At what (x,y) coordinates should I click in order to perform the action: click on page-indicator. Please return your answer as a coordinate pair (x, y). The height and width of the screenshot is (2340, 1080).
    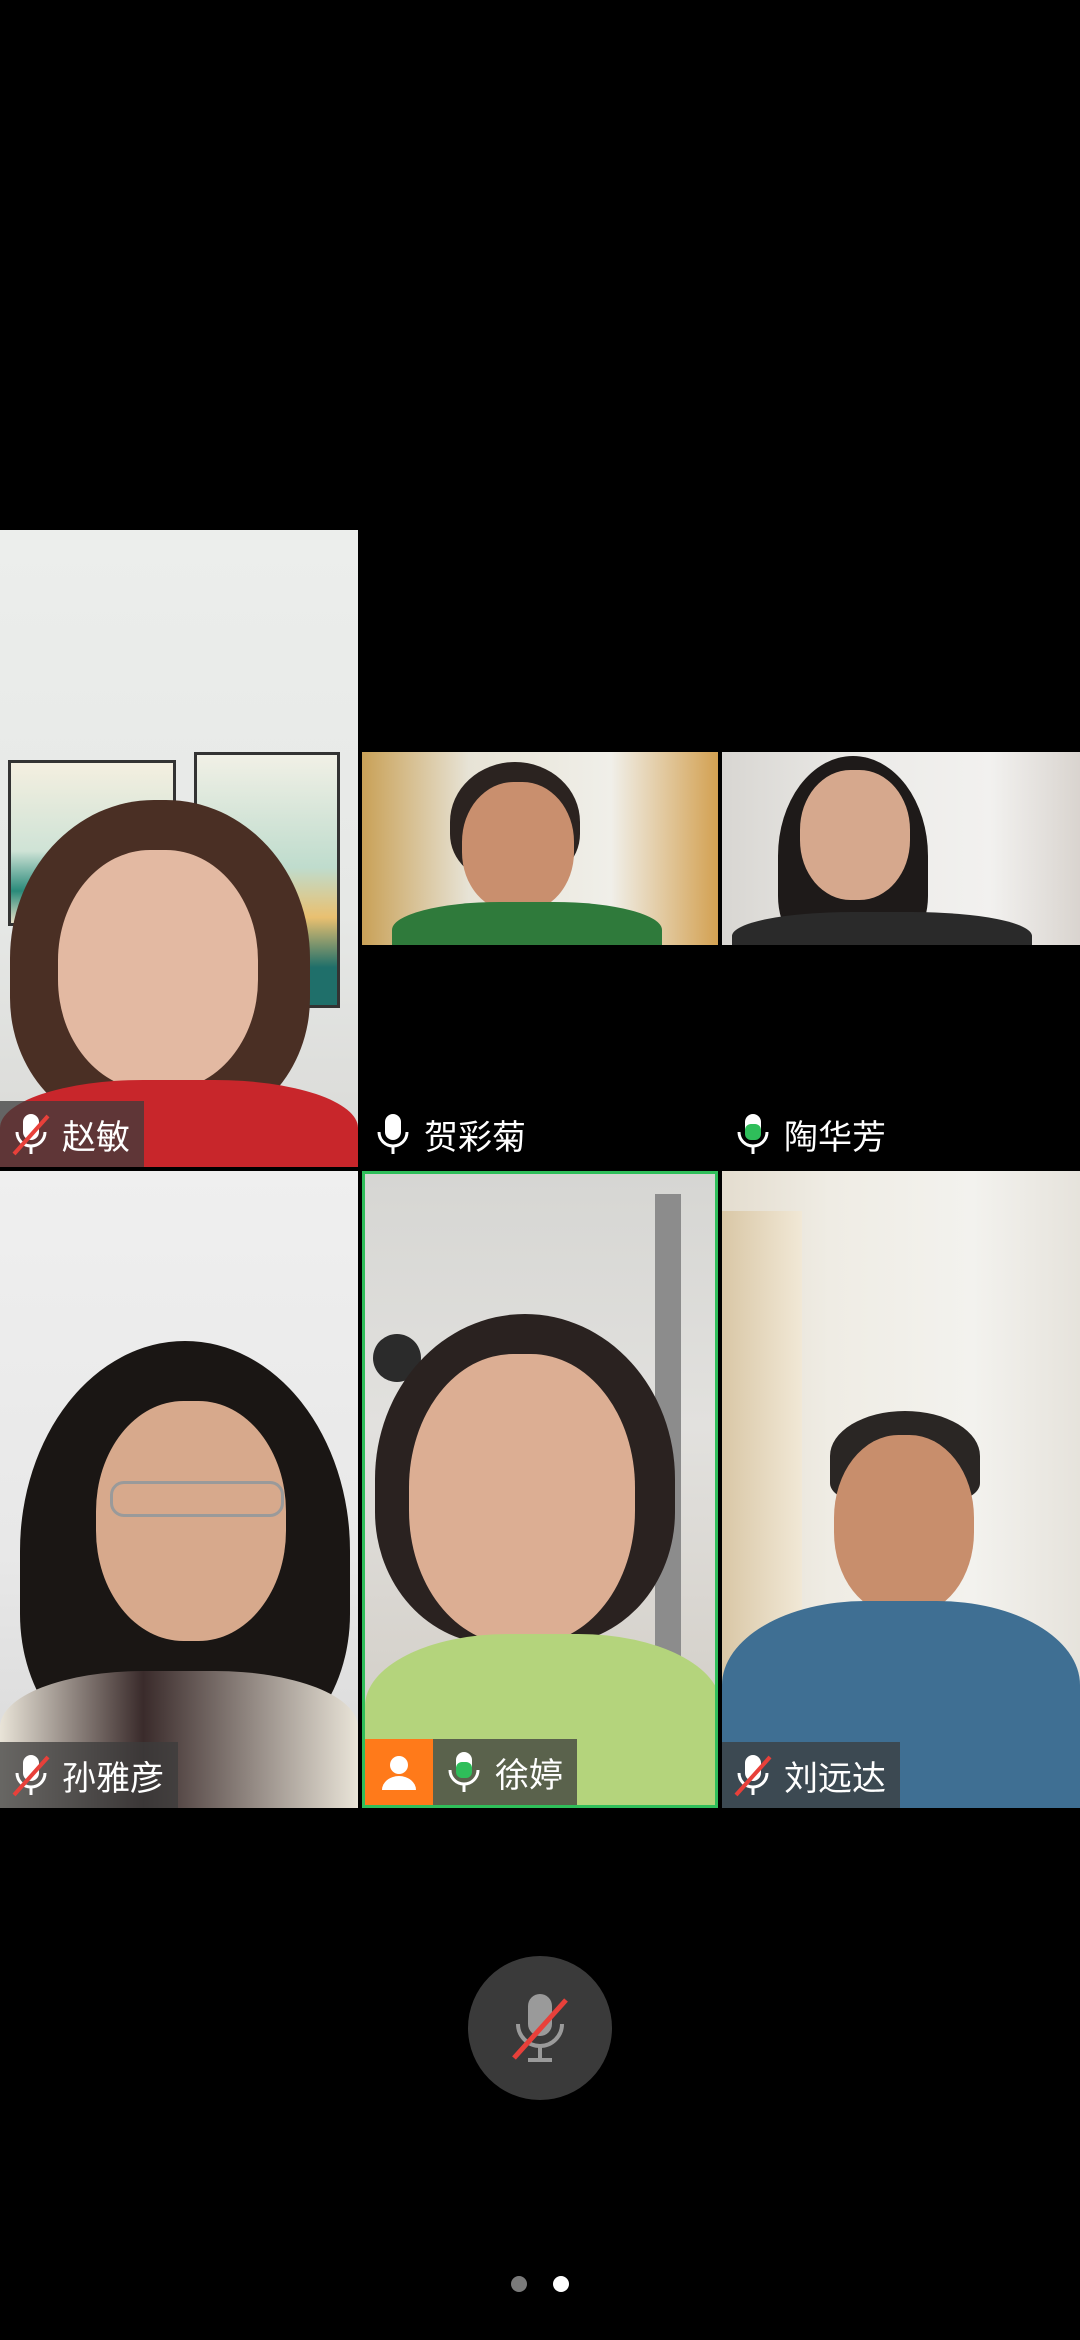
    Looking at the image, I should click on (540, 2284).